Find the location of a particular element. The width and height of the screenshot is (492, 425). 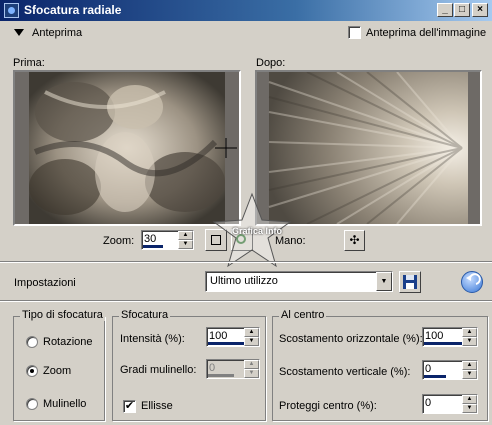

zoom-level-bar is located at coordinates (153, 246).